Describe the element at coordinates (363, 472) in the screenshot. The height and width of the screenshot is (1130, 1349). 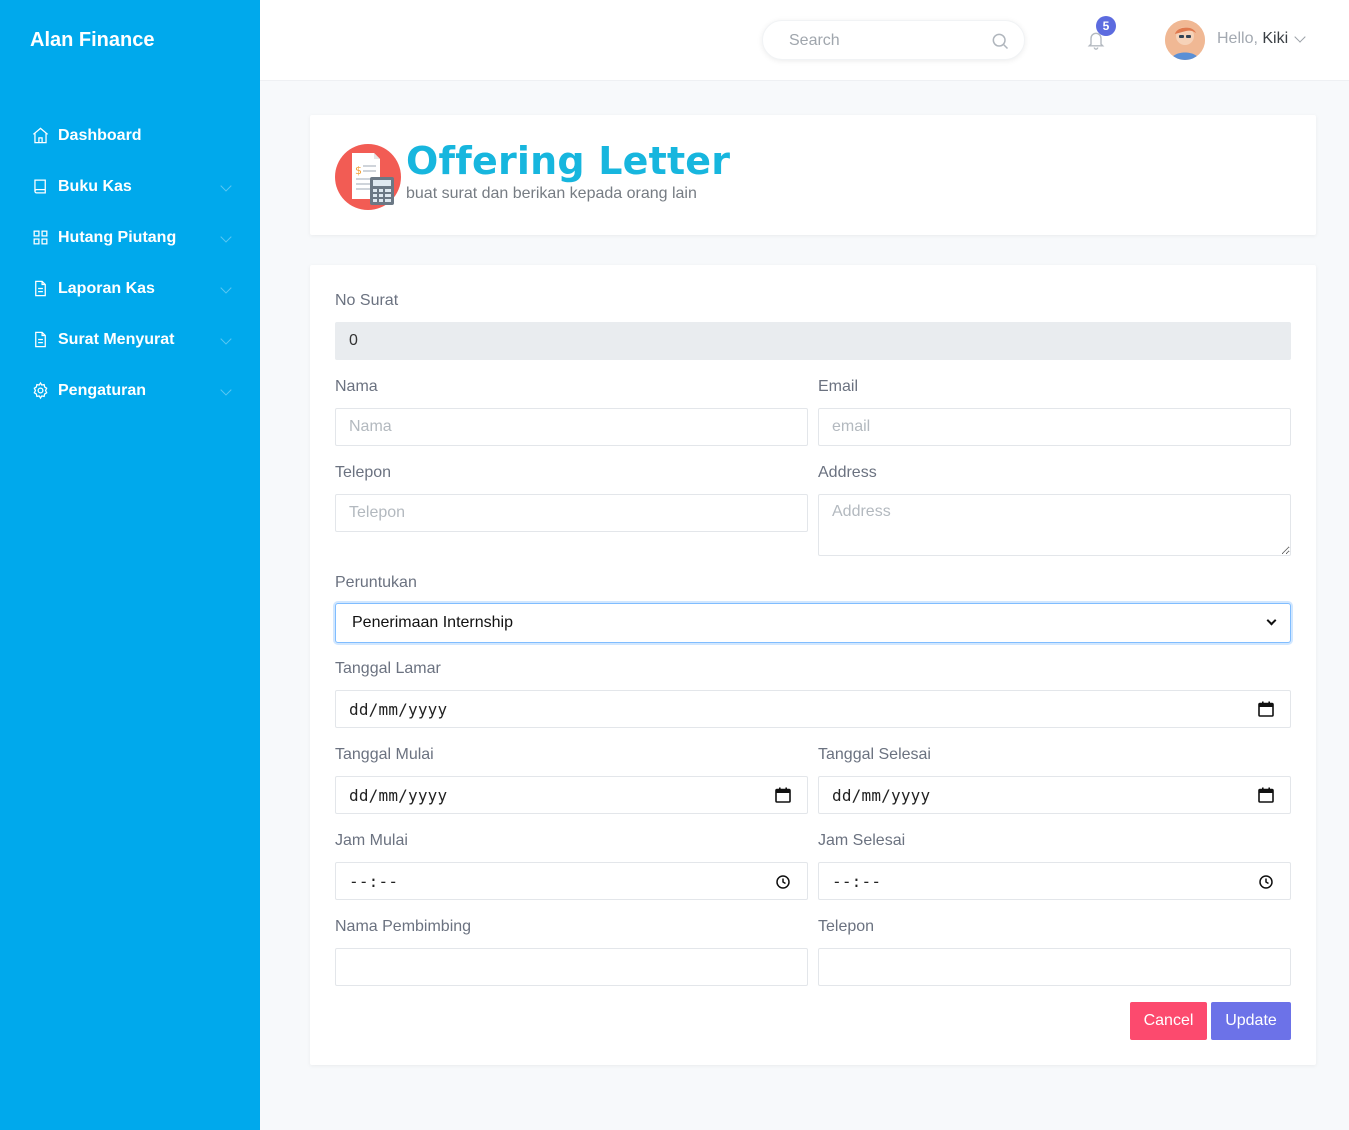
I see `telepon-label: Telepon` at that location.